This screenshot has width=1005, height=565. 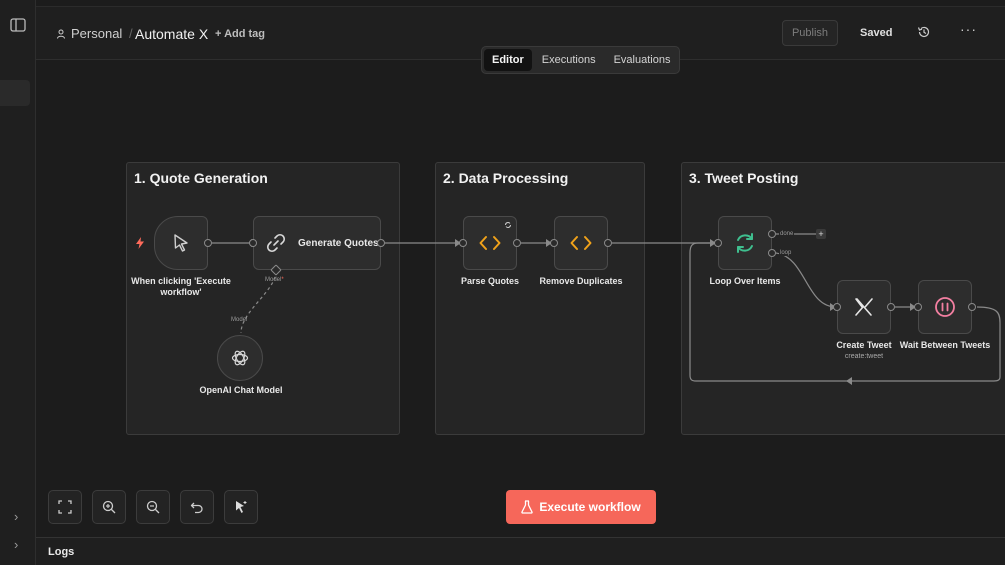 What do you see at coordinates (18, 282) in the screenshot?
I see `left-sidebar: › ›` at bounding box center [18, 282].